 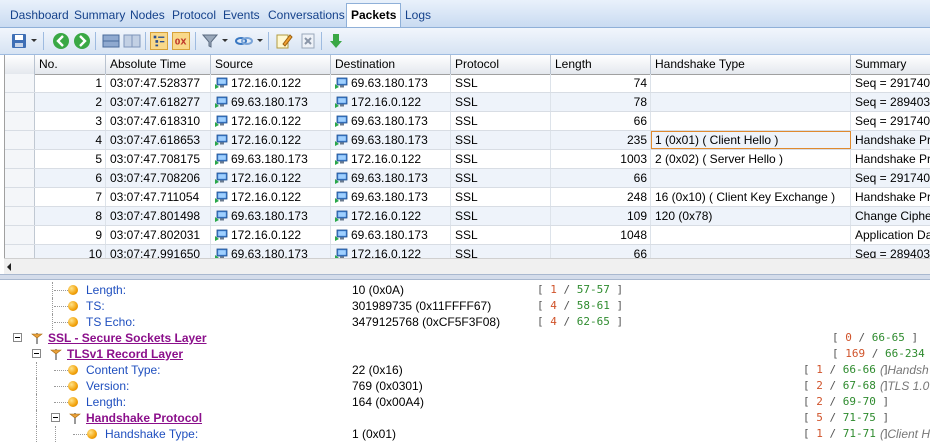 What do you see at coordinates (601, 140) in the screenshot?
I see `cell-len: 235` at bounding box center [601, 140].